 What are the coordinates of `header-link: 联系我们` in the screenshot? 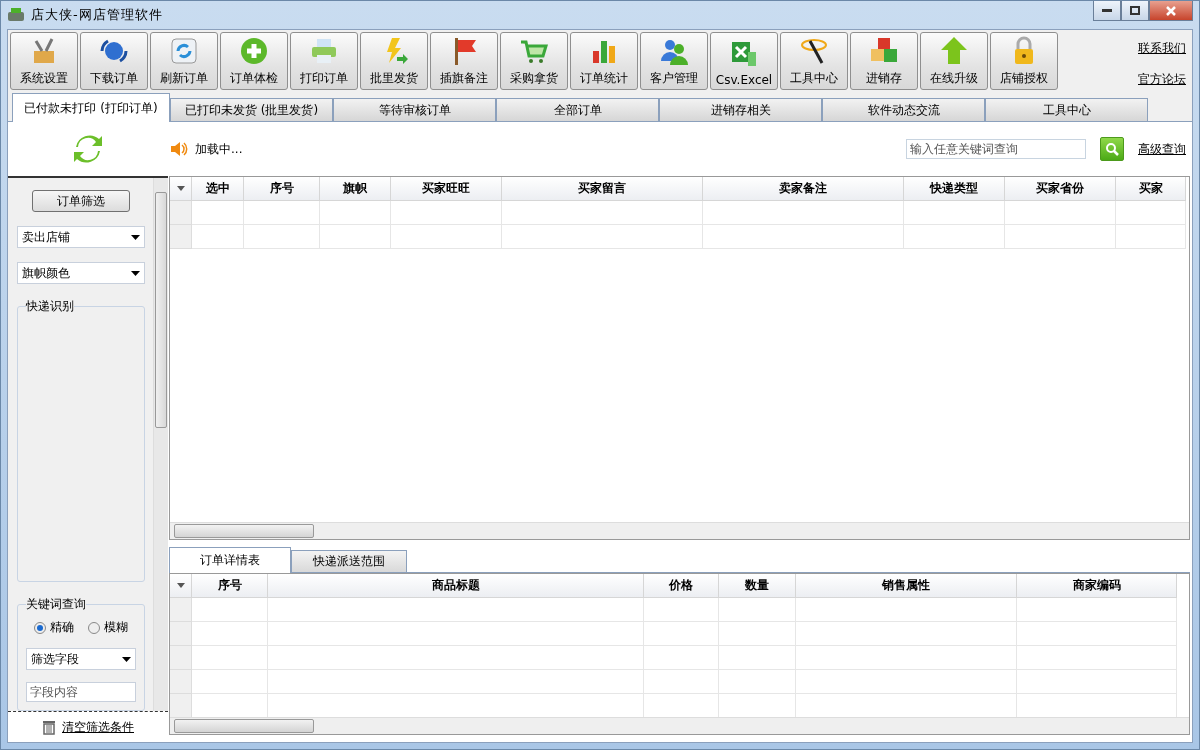 It's located at (1162, 48).